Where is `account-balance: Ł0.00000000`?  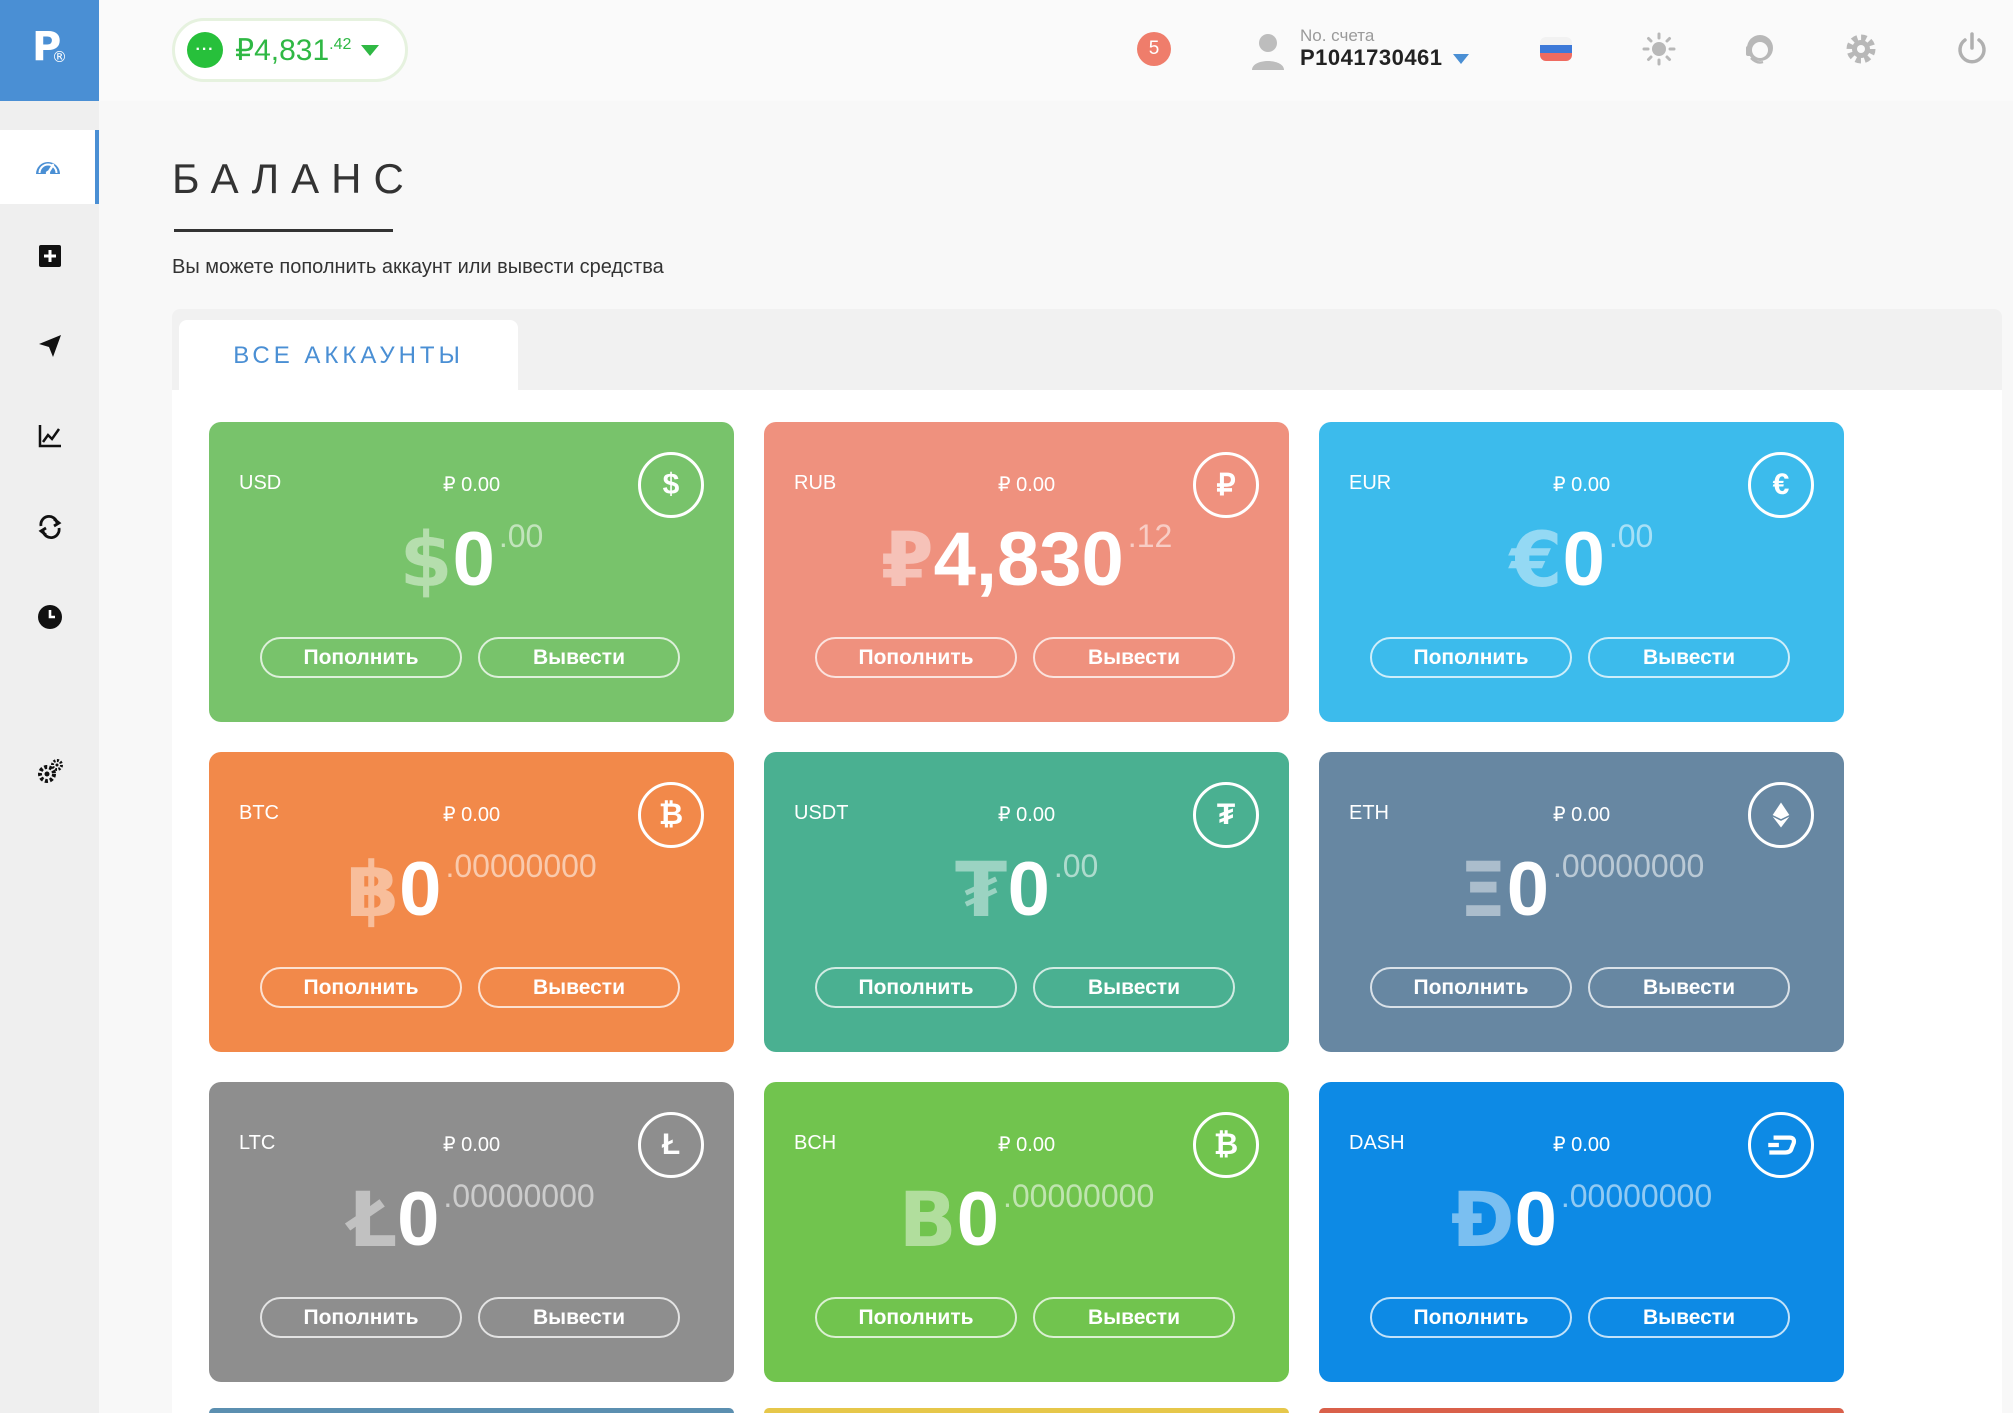
account-balance: Ł0.00000000 is located at coordinates (471, 1219).